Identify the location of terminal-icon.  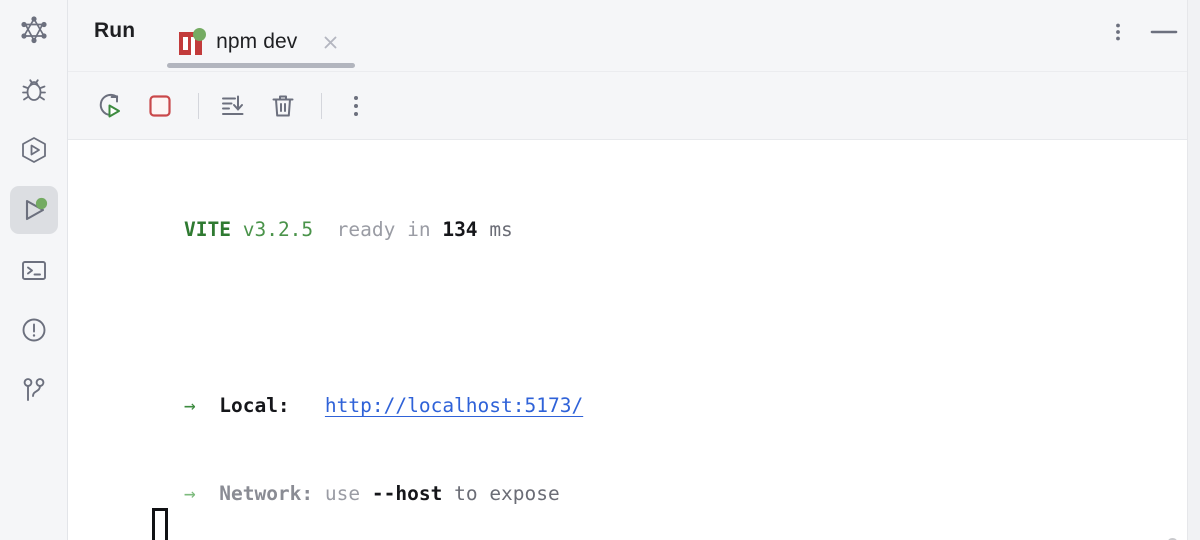
(34, 270).